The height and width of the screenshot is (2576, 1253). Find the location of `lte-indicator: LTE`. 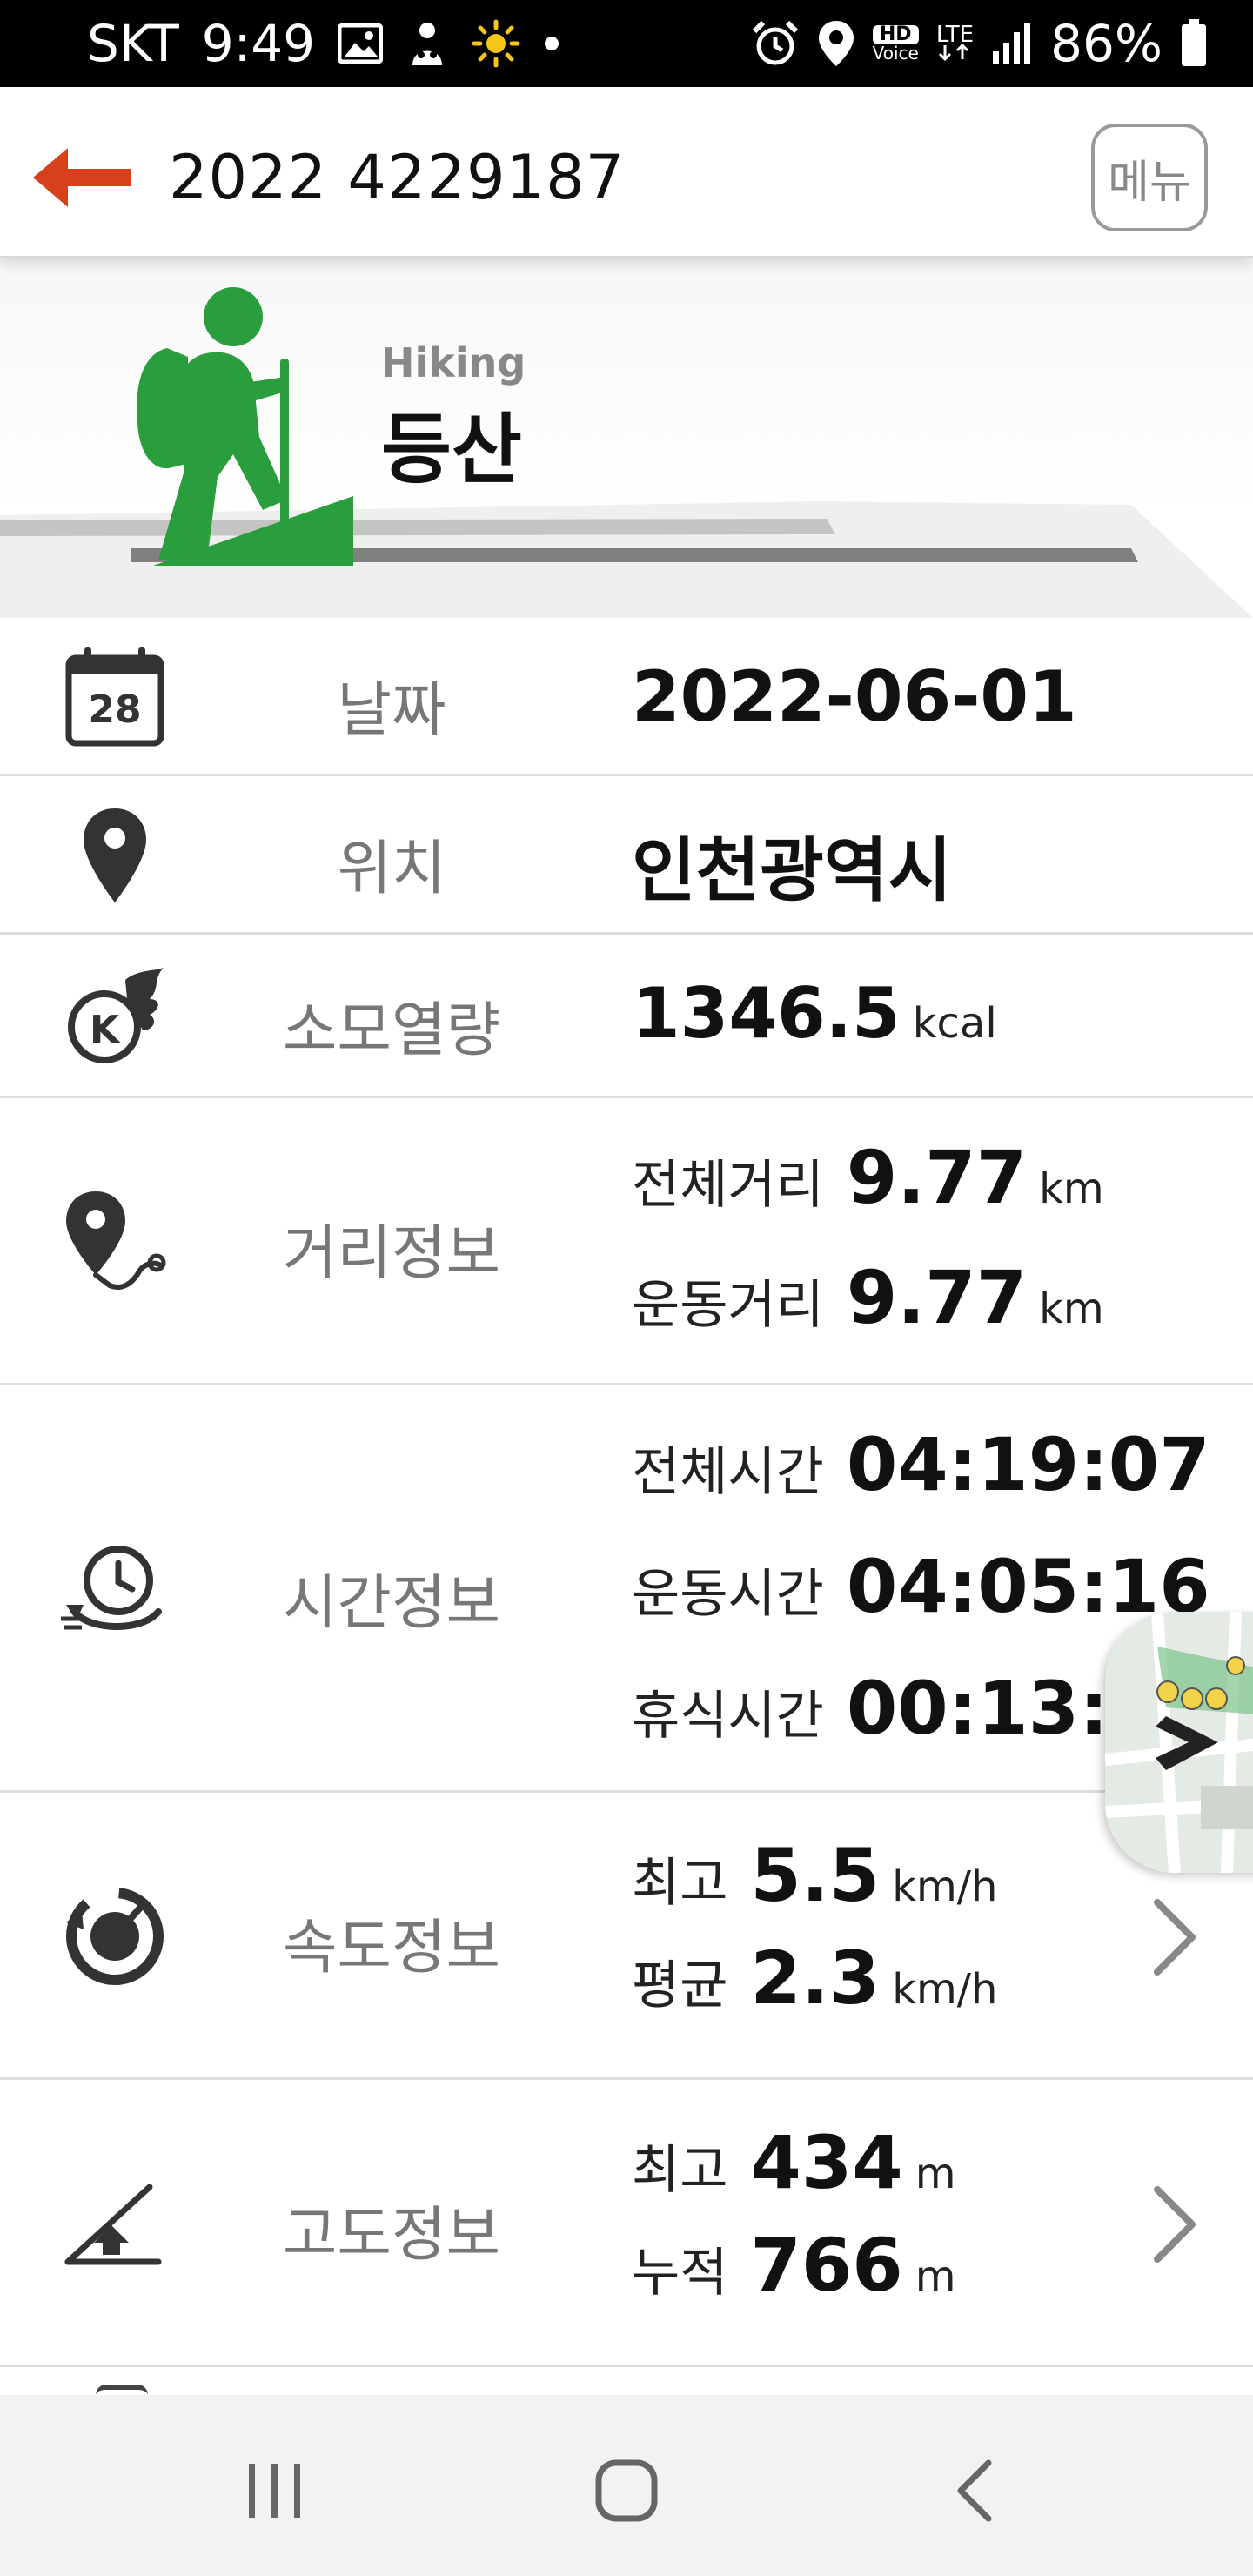

lte-indicator: LTE is located at coordinates (955, 42).